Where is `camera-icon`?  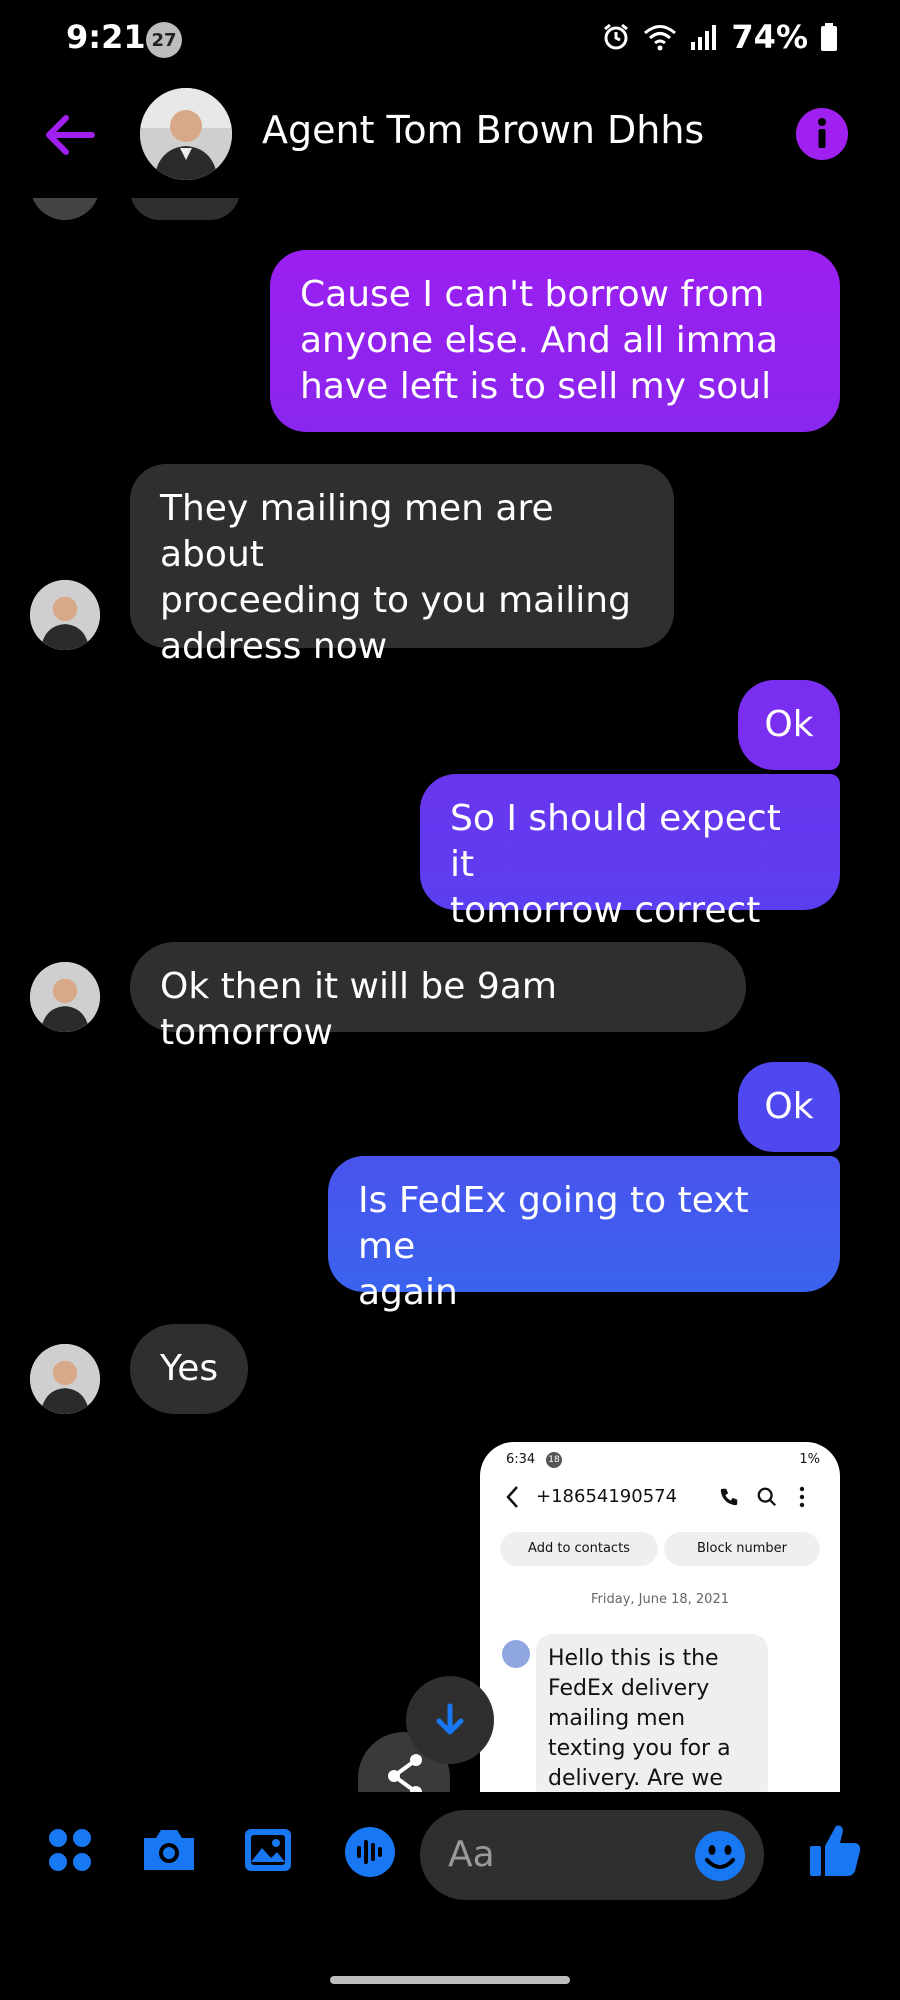
camera-icon is located at coordinates (169, 1850).